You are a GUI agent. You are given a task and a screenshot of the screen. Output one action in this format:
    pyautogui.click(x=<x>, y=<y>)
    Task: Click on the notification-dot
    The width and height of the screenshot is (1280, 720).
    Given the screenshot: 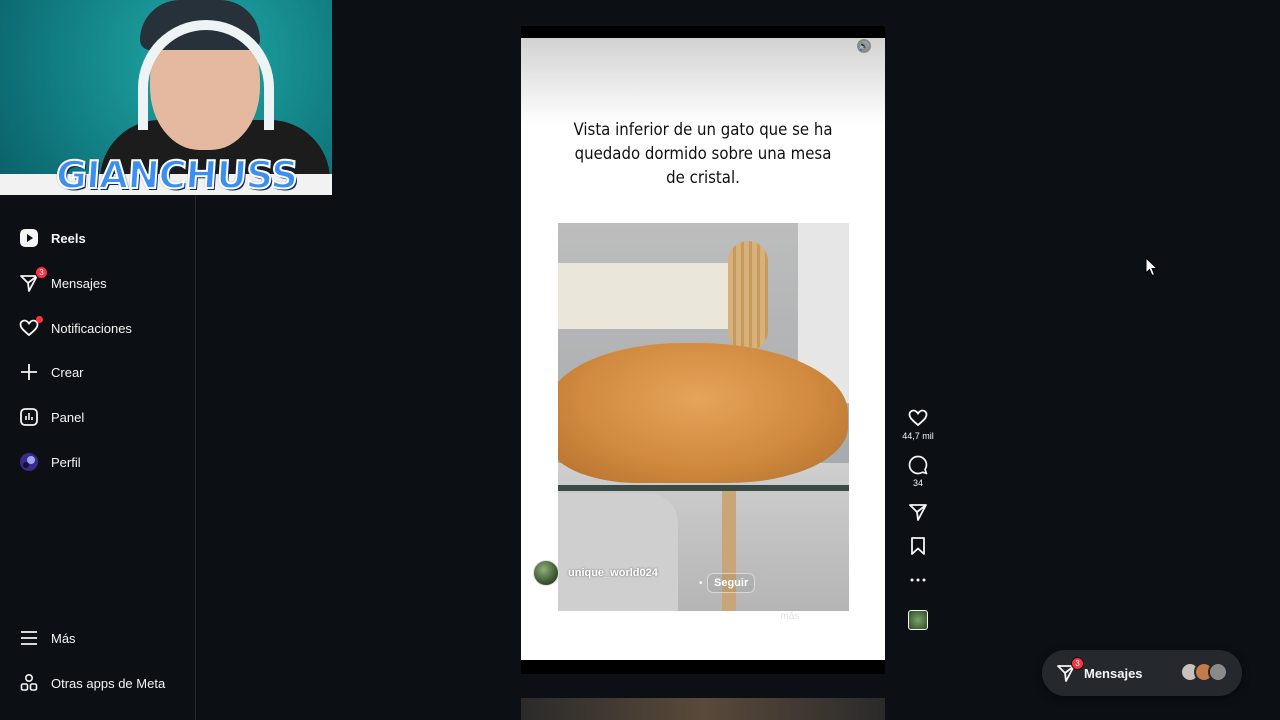 What is the action you would take?
    pyautogui.click(x=39, y=319)
    